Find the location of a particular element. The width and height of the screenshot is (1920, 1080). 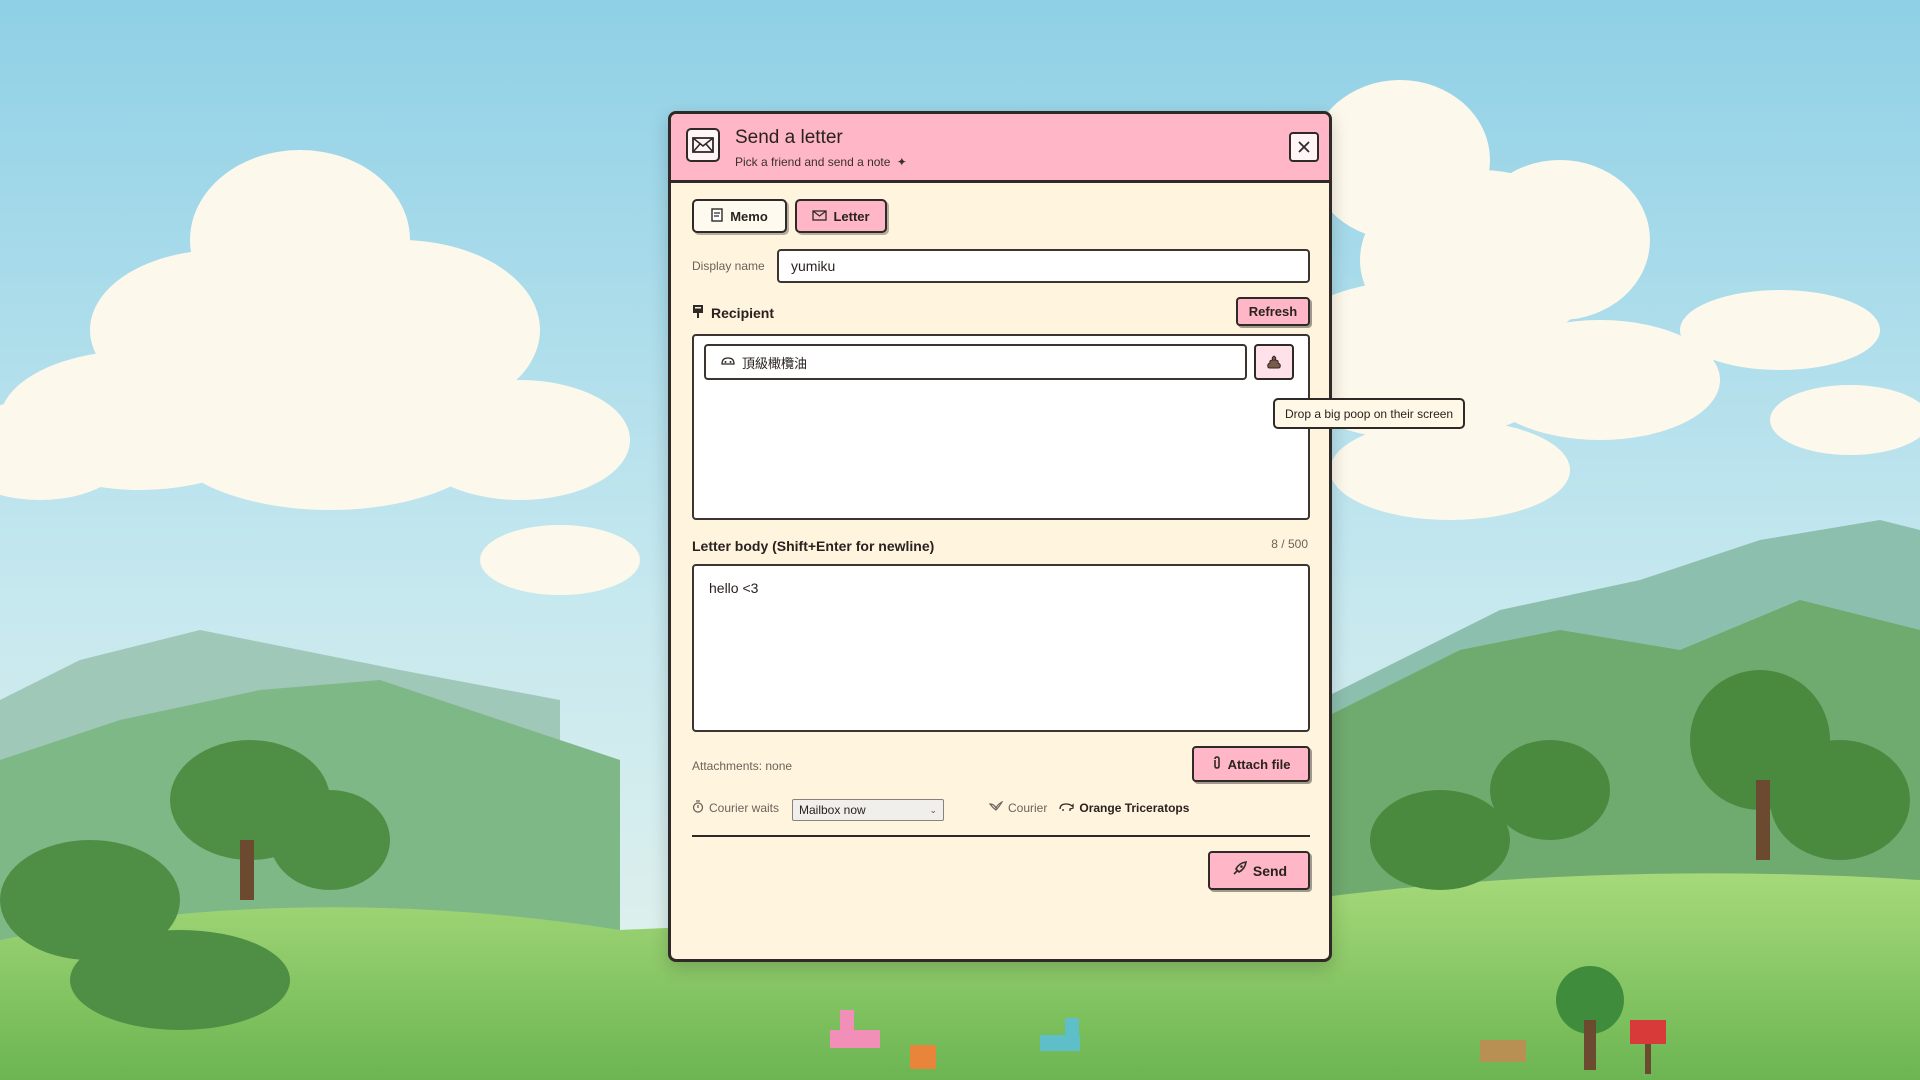

char-counter: 8 / 500 is located at coordinates (1289, 544).